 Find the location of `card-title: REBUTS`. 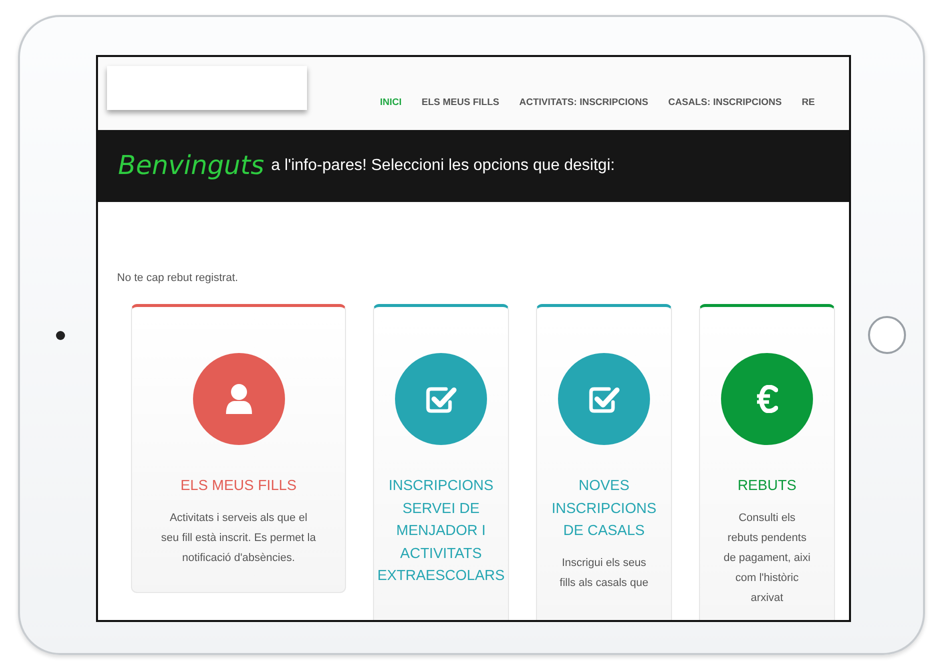

card-title: REBUTS is located at coordinates (767, 486).